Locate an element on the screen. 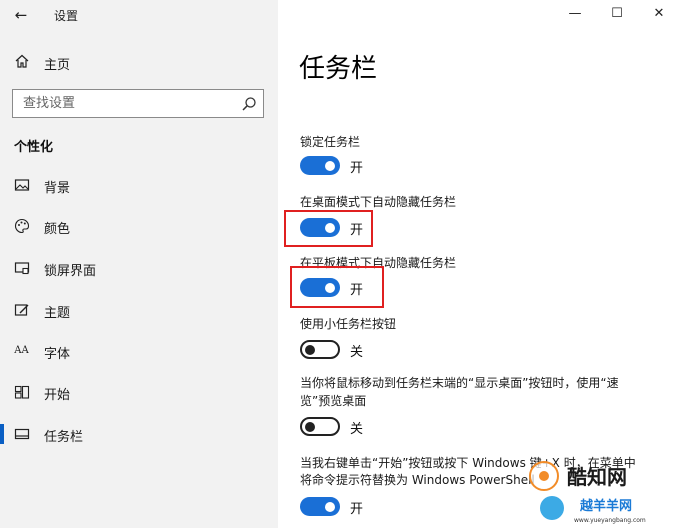 The height and width of the screenshot is (528, 682). powershell-toggle is located at coordinates (320, 506).